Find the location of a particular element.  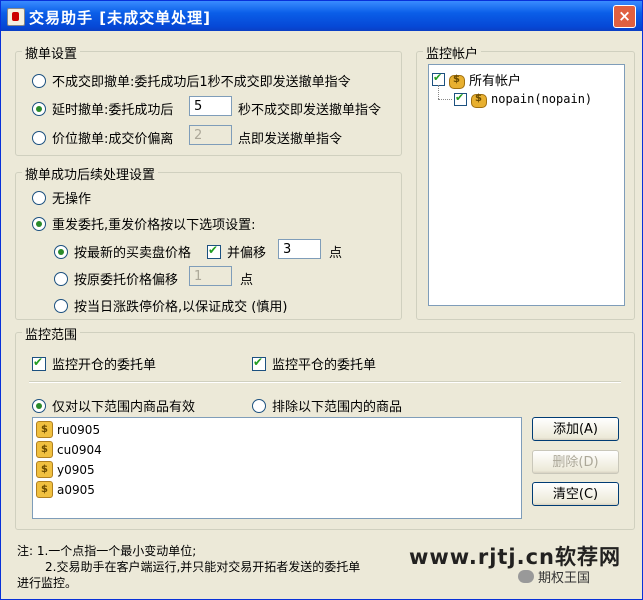

nopain-account-label: nopain(nopain) is located at coordinates (542, 99).